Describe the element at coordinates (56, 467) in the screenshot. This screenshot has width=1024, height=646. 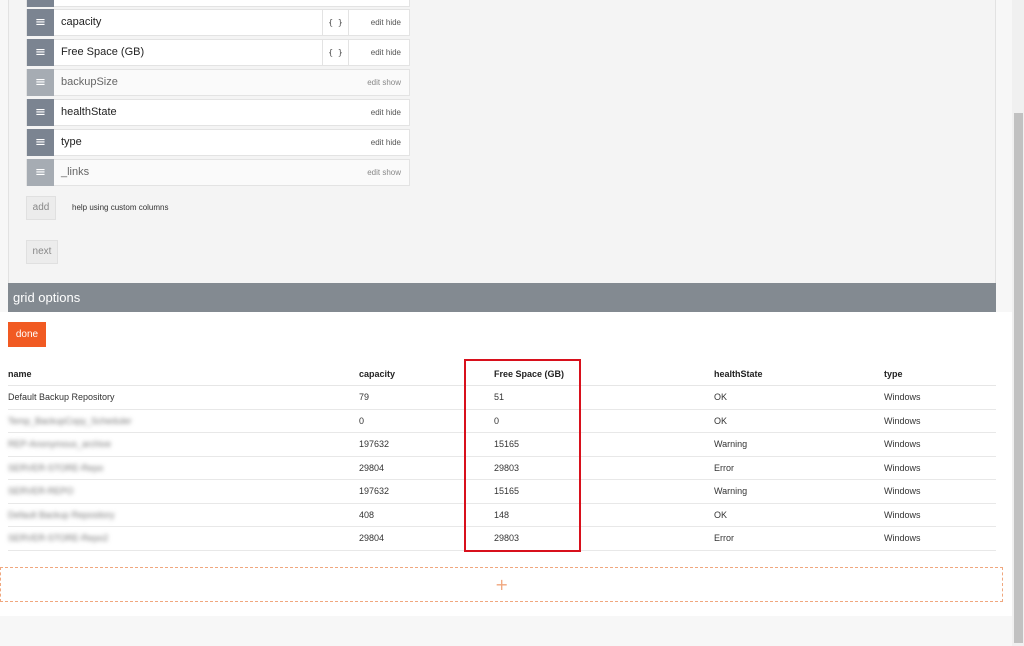
I see `cell-name: SERVER-STORE-Repo` at that location.